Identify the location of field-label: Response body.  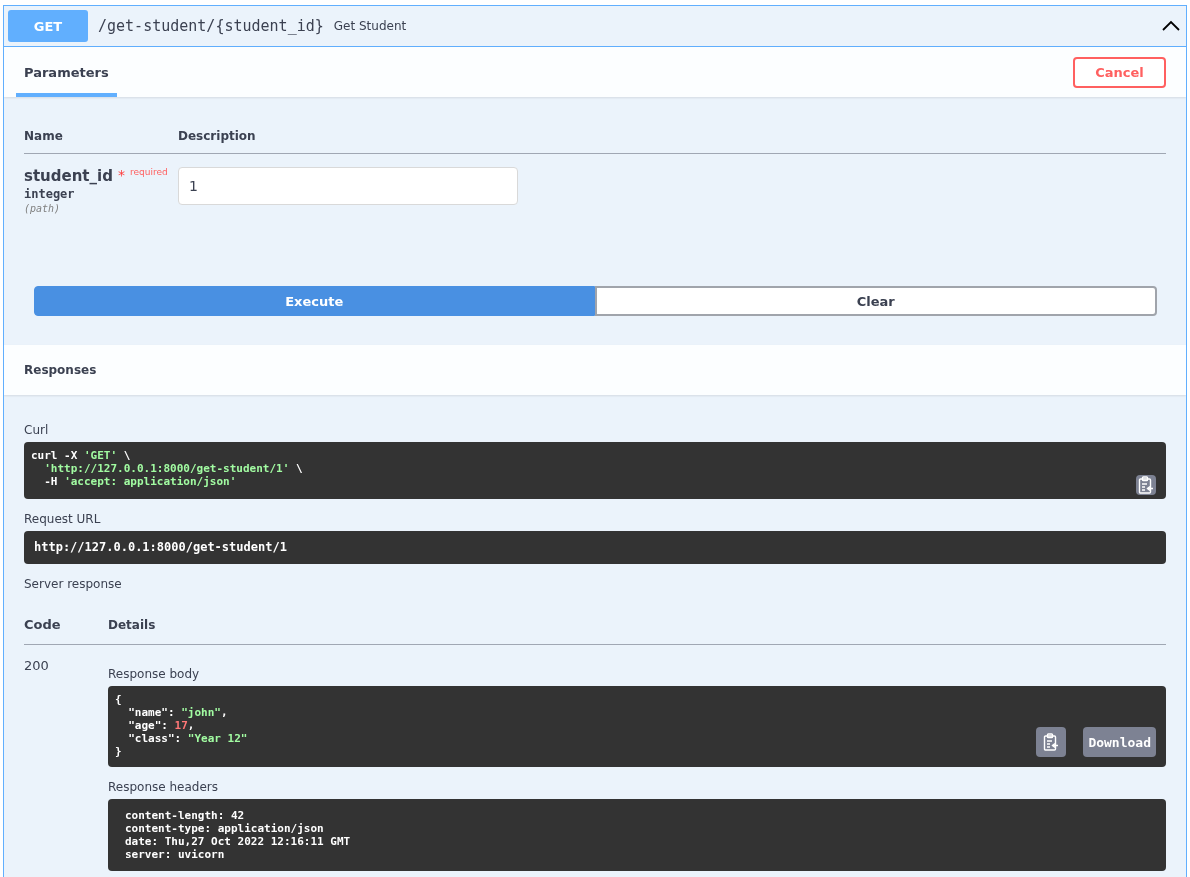
(154, 674).